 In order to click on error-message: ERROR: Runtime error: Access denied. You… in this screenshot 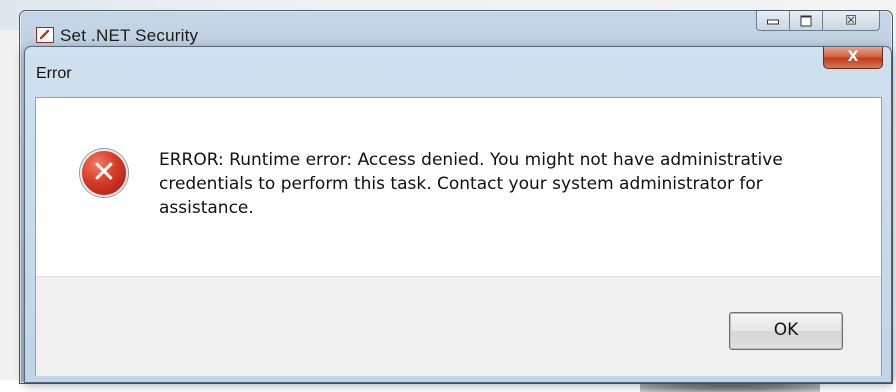, I will do `click(471, 184)`.